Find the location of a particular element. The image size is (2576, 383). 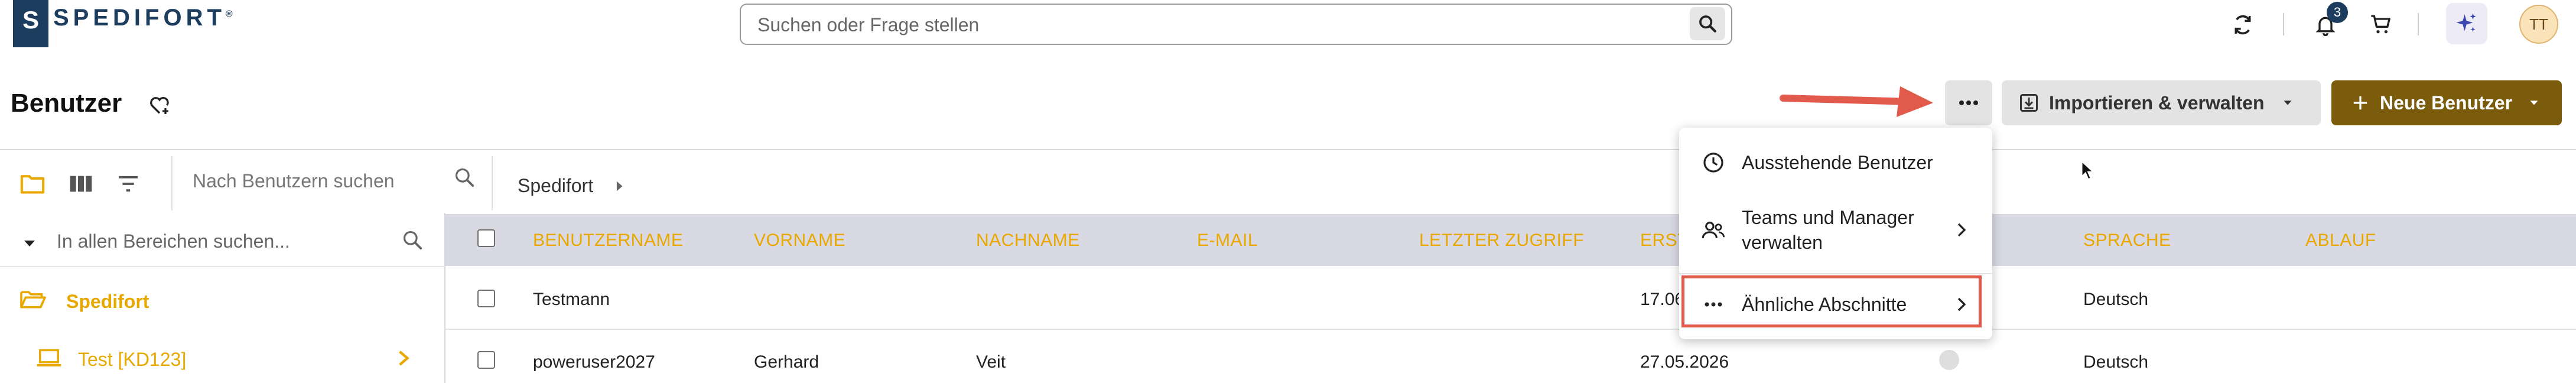

menu-item-pending-users: Ausstehende Benutzer is located at coordinates (1835, 162).